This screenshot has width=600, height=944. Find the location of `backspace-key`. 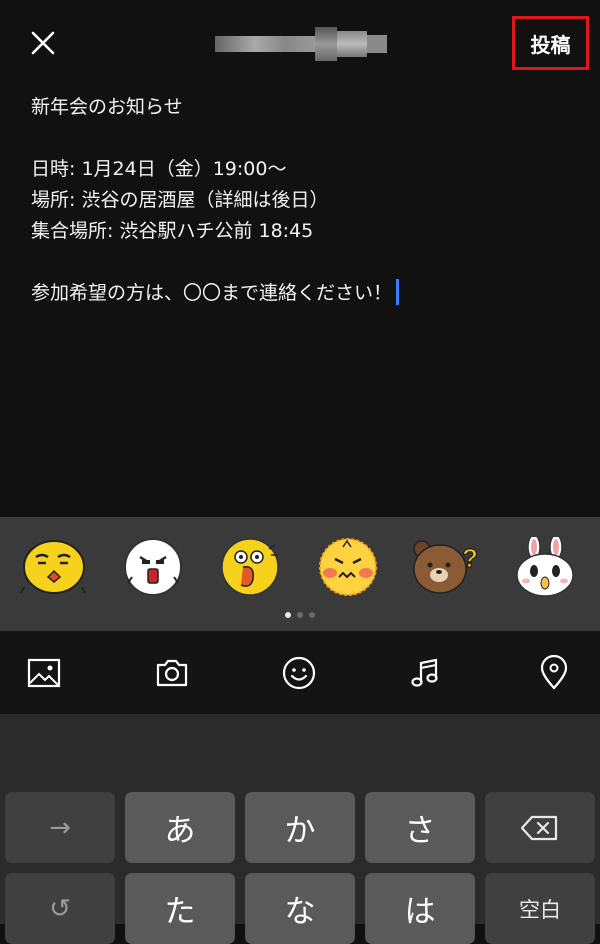

backspace-key is located at coordinates (540, 827).